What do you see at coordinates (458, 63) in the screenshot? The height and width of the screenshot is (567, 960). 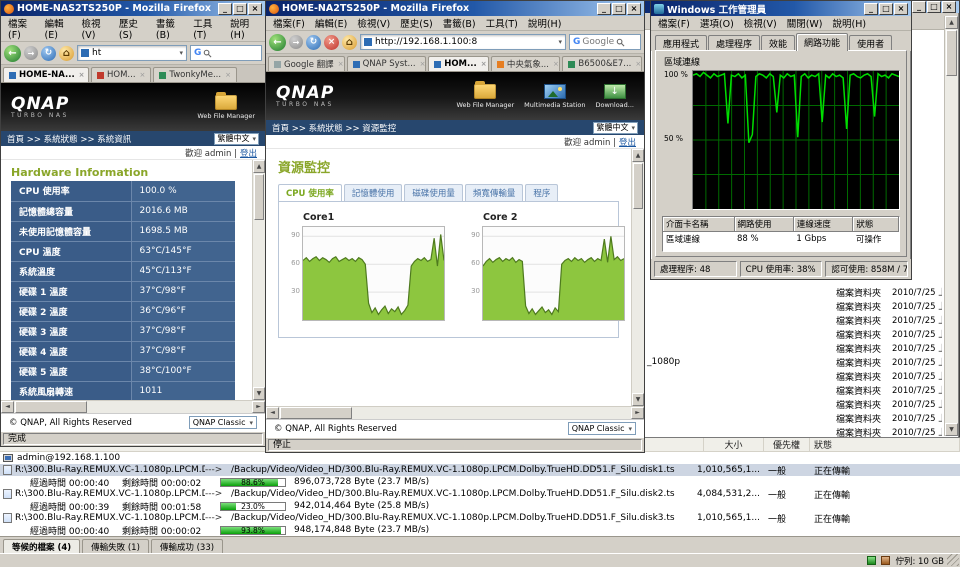 I see `browser-tab-active: HOM... ×` at bounding box center [458, 63].